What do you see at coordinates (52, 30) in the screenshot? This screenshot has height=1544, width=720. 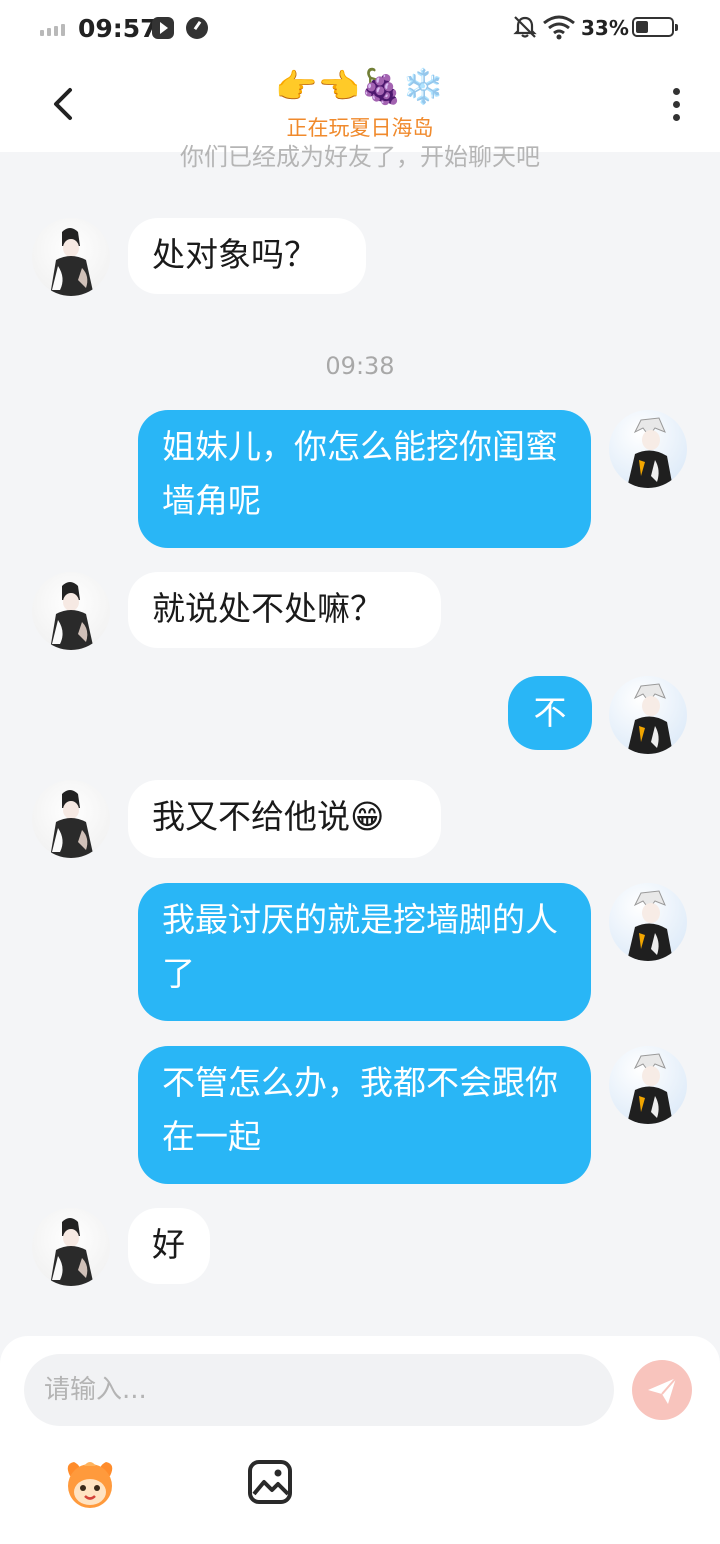 I see `signal-icon` at bounding box center [52, 30].